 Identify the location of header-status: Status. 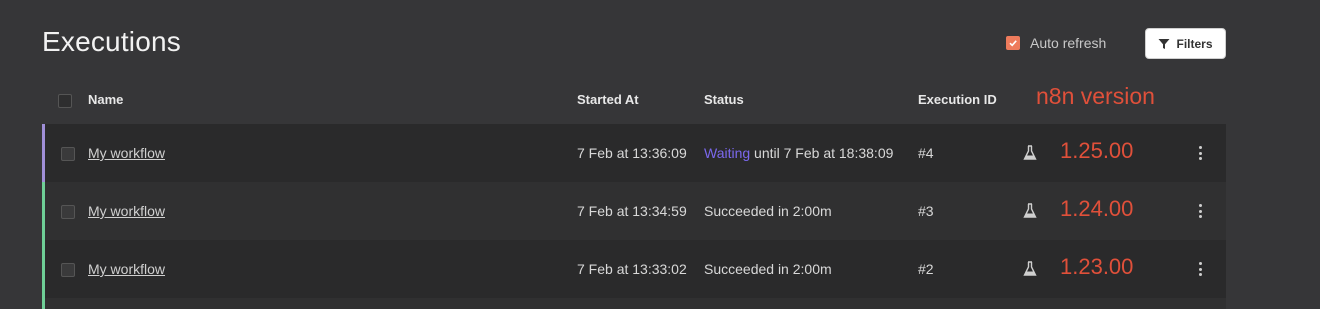
(724, 99).